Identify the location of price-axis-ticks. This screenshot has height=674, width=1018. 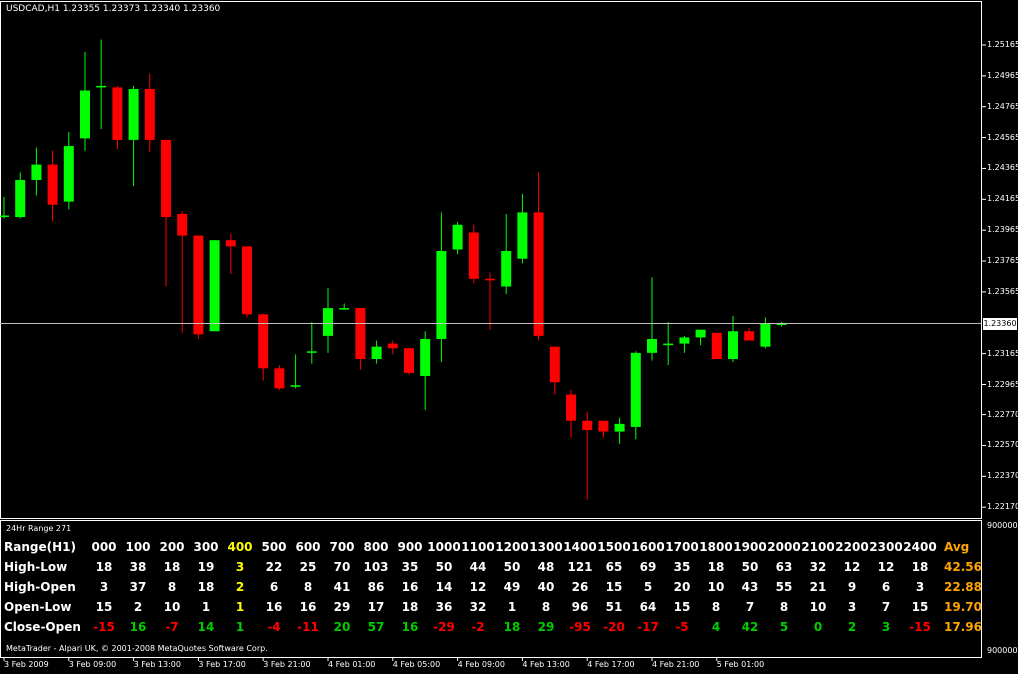
(984, 276).